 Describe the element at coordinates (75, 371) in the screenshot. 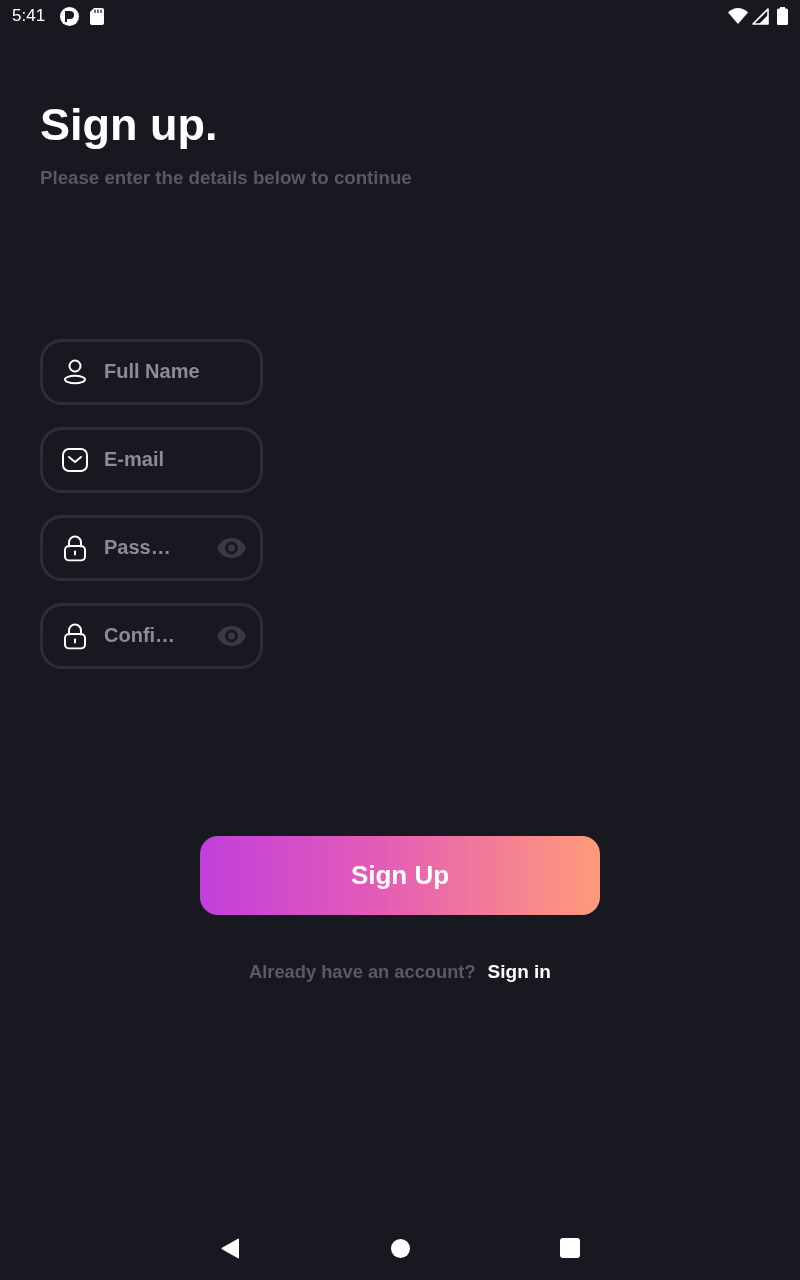

I see `person-icon` at that location.